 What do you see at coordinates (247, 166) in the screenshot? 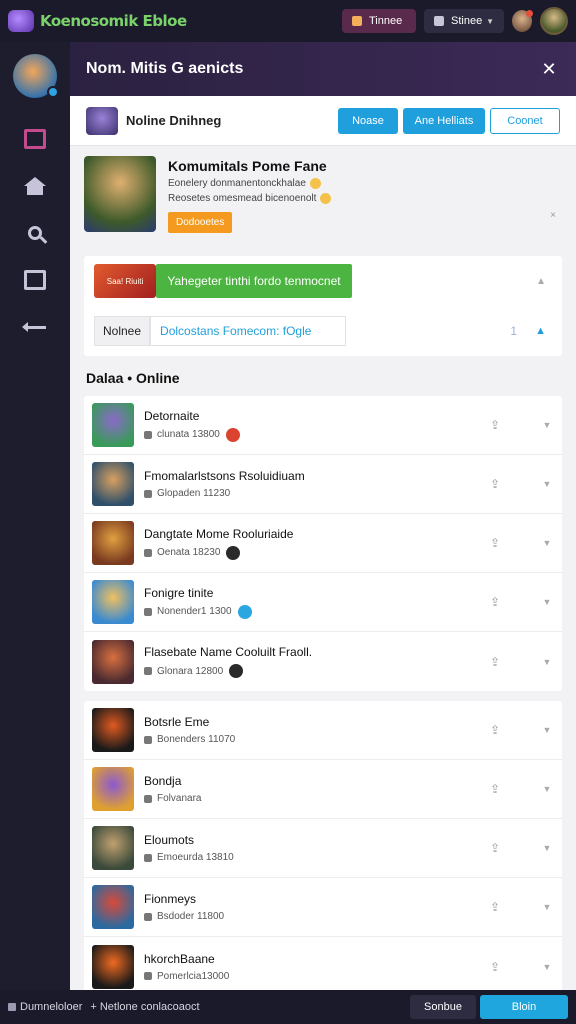
I see `featured-title: Komumitals Pome Fane` at bounding box center [247, 166].